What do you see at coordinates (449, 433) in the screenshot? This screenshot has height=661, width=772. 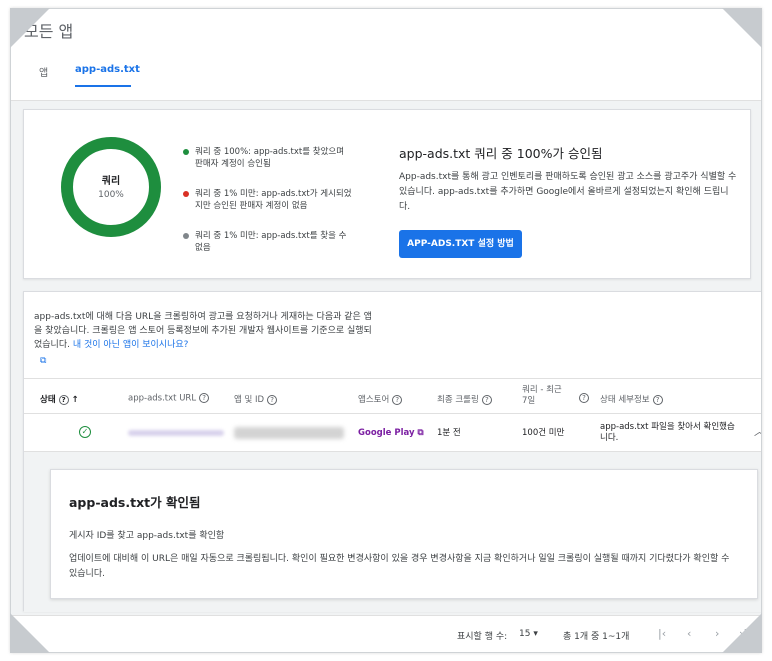 I see `last-crawl-cell: 1분 전` at bounding box center [449, 433].